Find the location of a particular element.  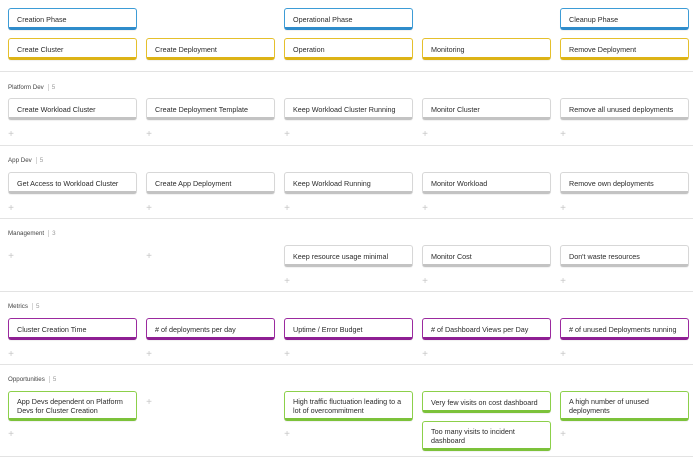

card-few-visits-cost-dashboard: Very few visits on cost dashboard is located at coordinates (486, 402).